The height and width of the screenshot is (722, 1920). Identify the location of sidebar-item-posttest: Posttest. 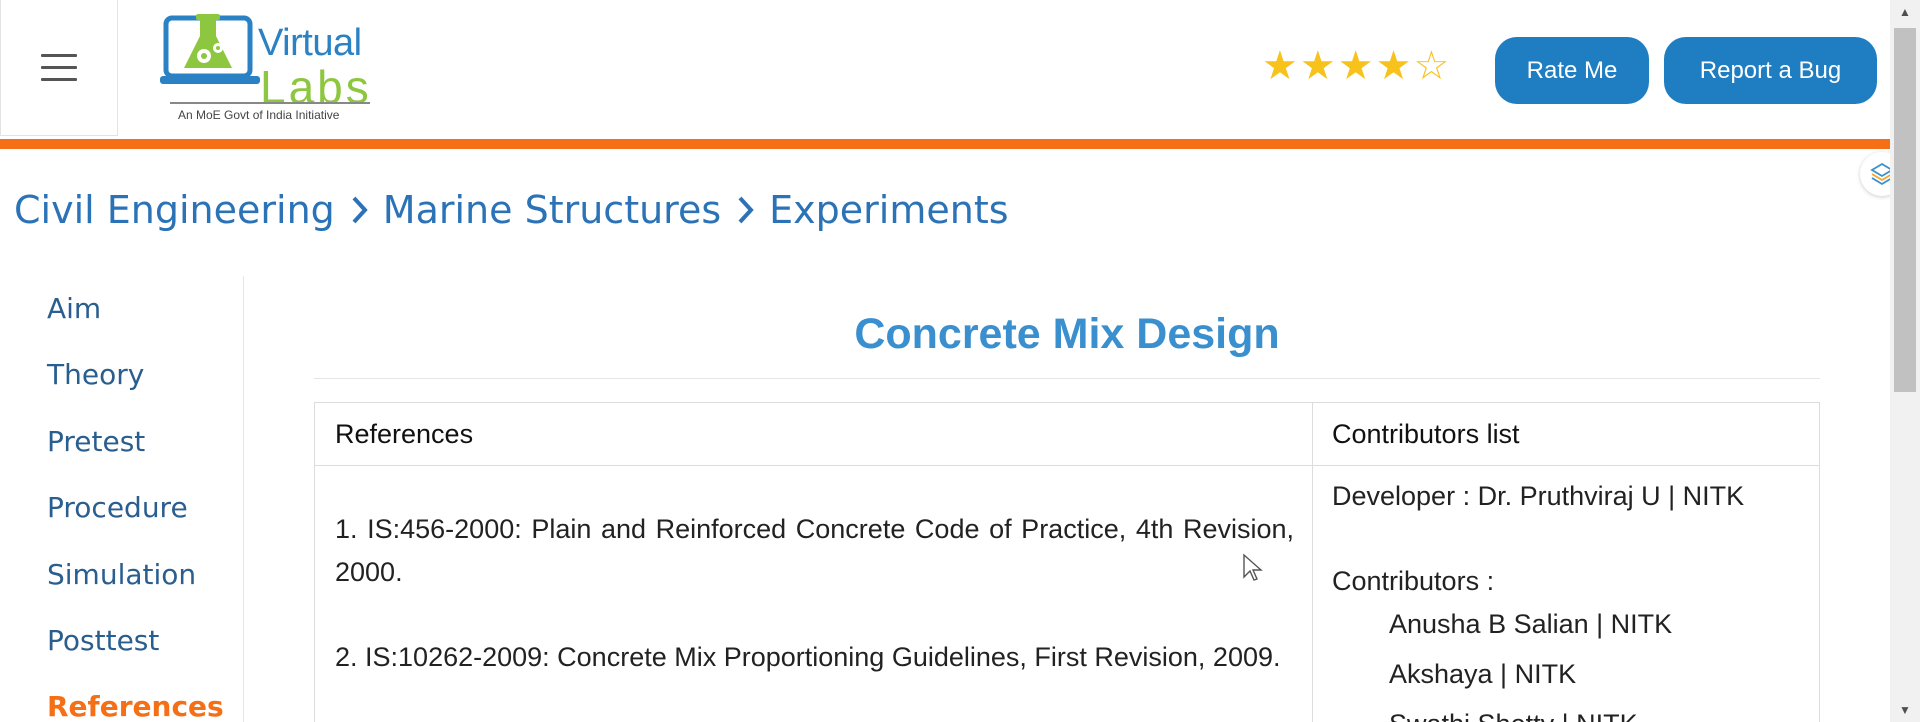
(103, 640).